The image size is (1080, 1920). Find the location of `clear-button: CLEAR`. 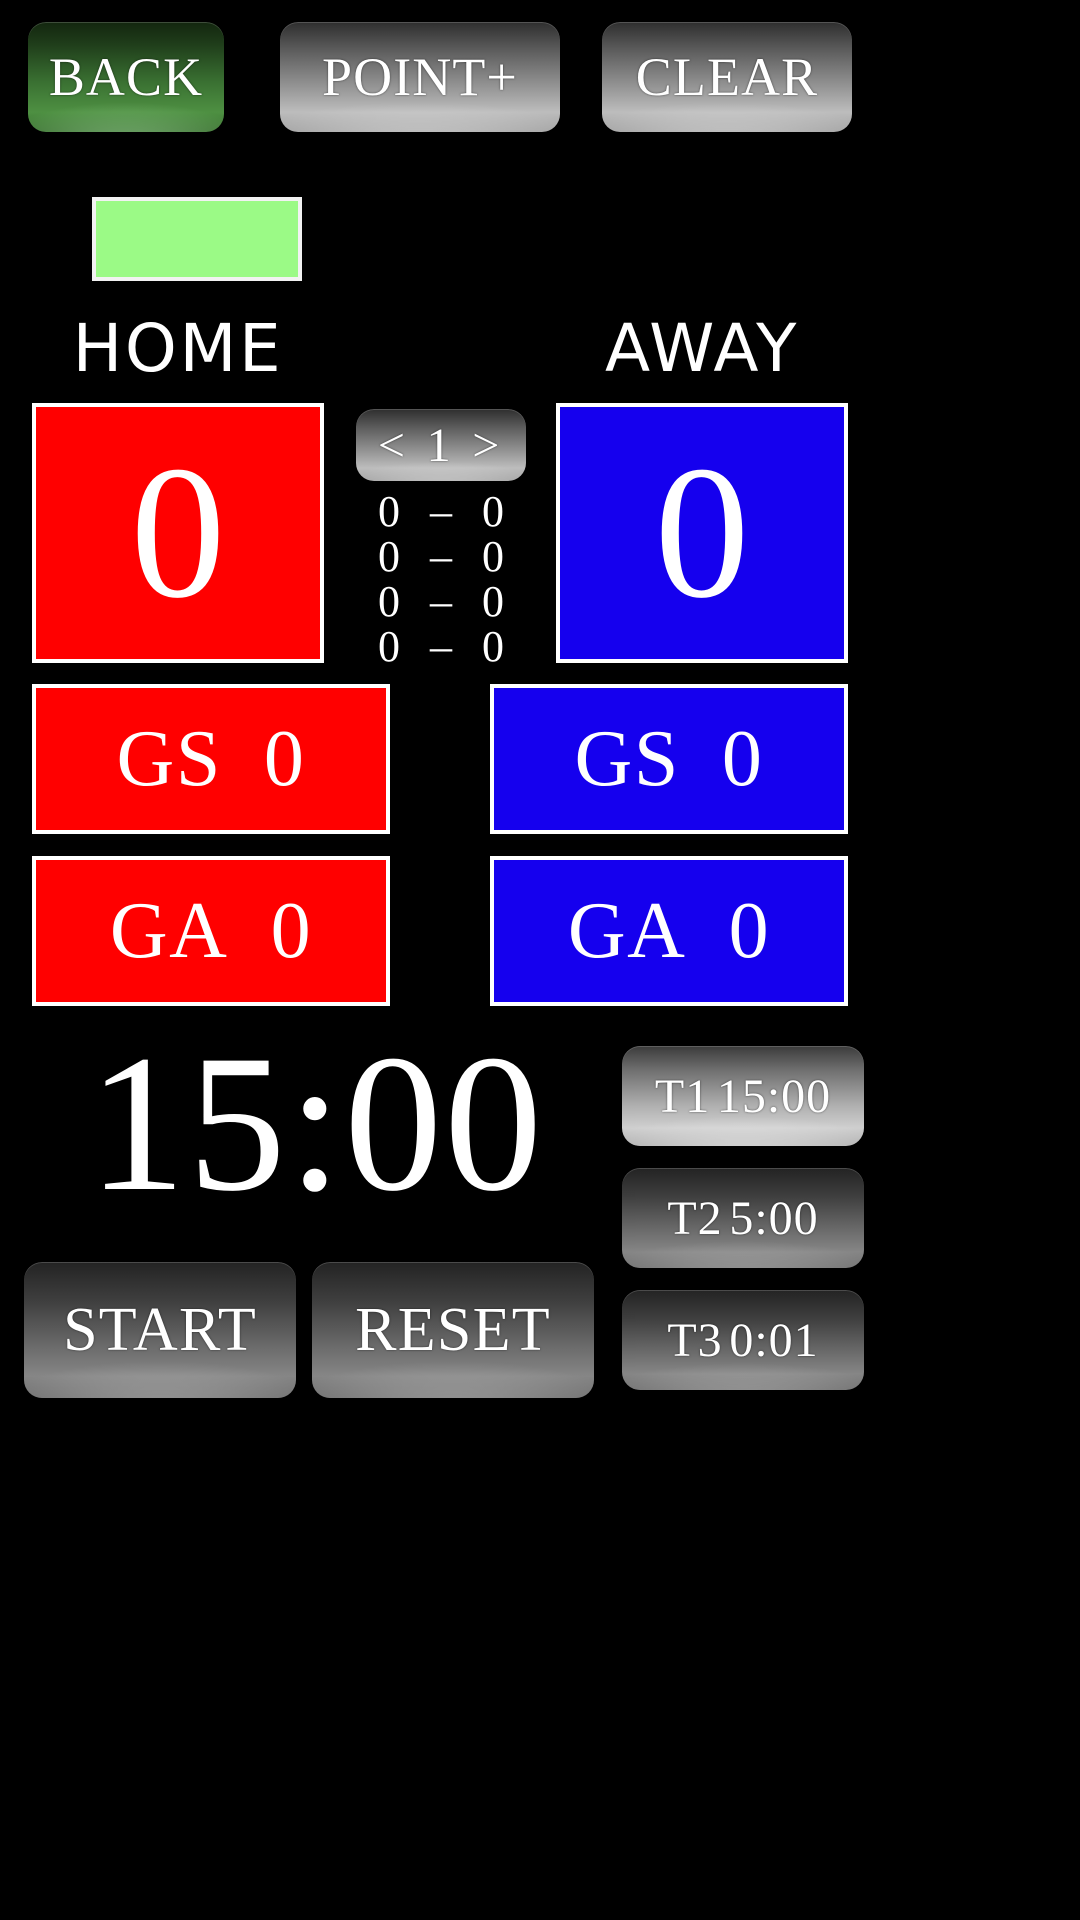

clear-button: CLEAR is located at coordinates (727, 77).